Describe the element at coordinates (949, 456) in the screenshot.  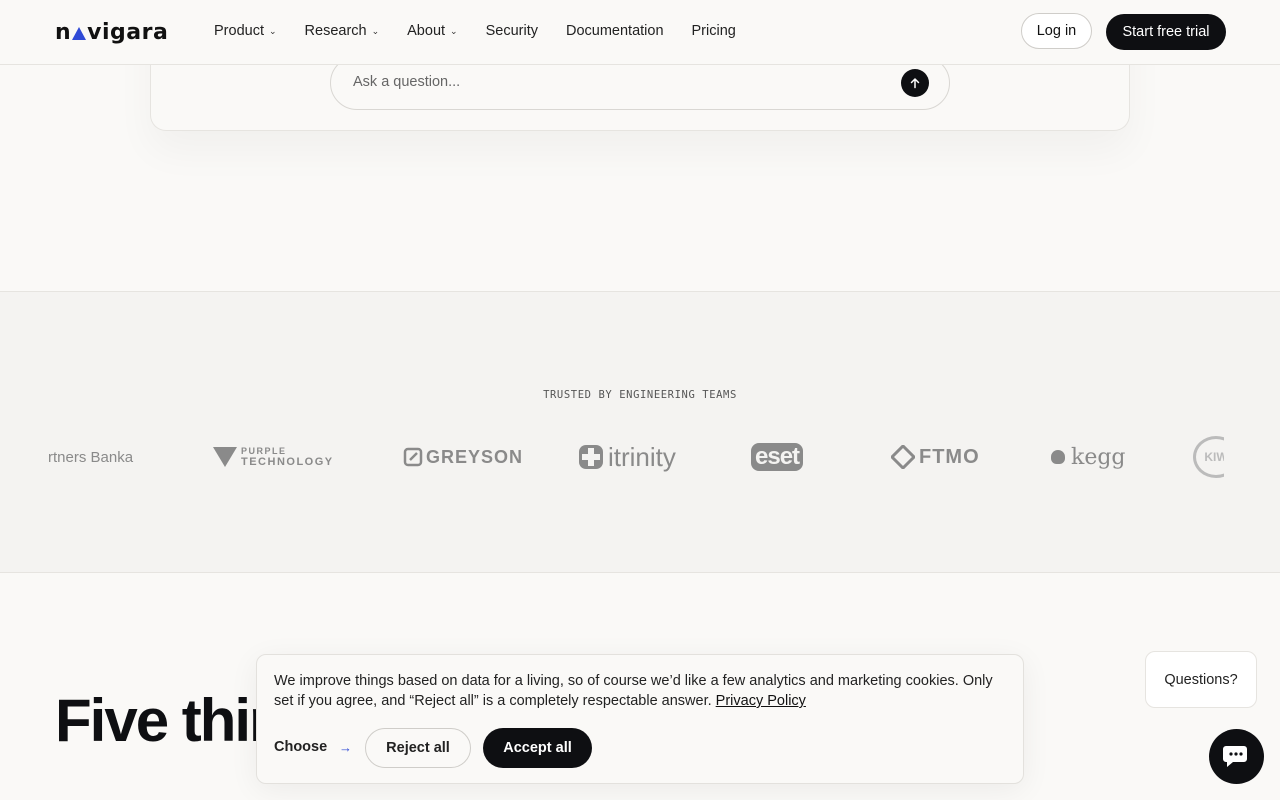
I see `logo-label: FTMO` at that location.